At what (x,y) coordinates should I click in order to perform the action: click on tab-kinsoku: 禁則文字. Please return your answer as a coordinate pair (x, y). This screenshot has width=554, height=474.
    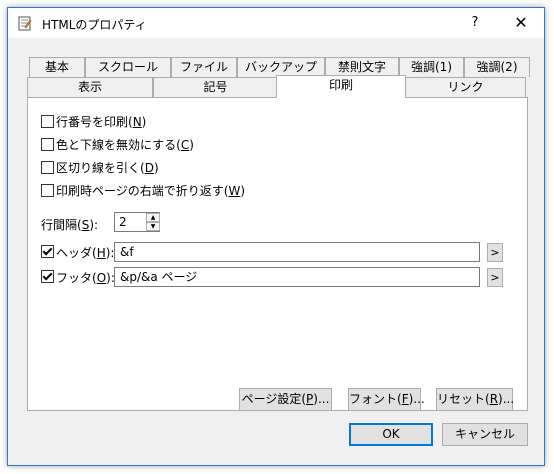
    Looking at the image, I should click on (362, 67).